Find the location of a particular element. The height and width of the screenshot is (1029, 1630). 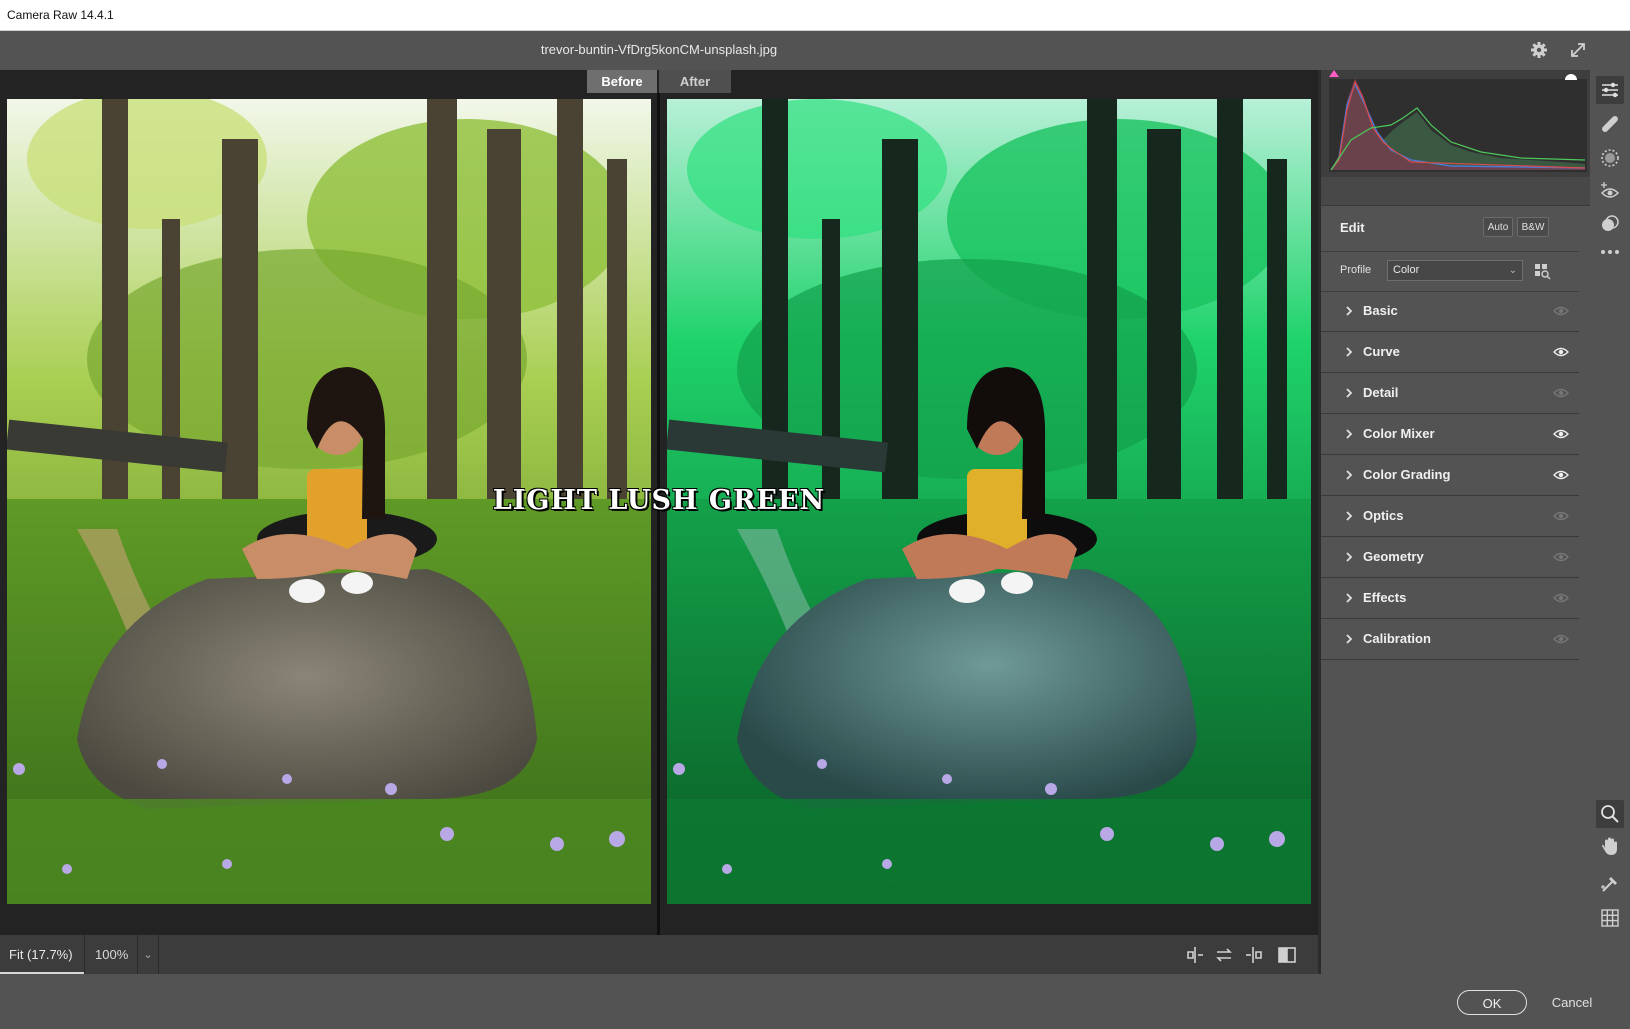

panel-color-mixer: Color Mixer is located at coordinates (1450, 434).